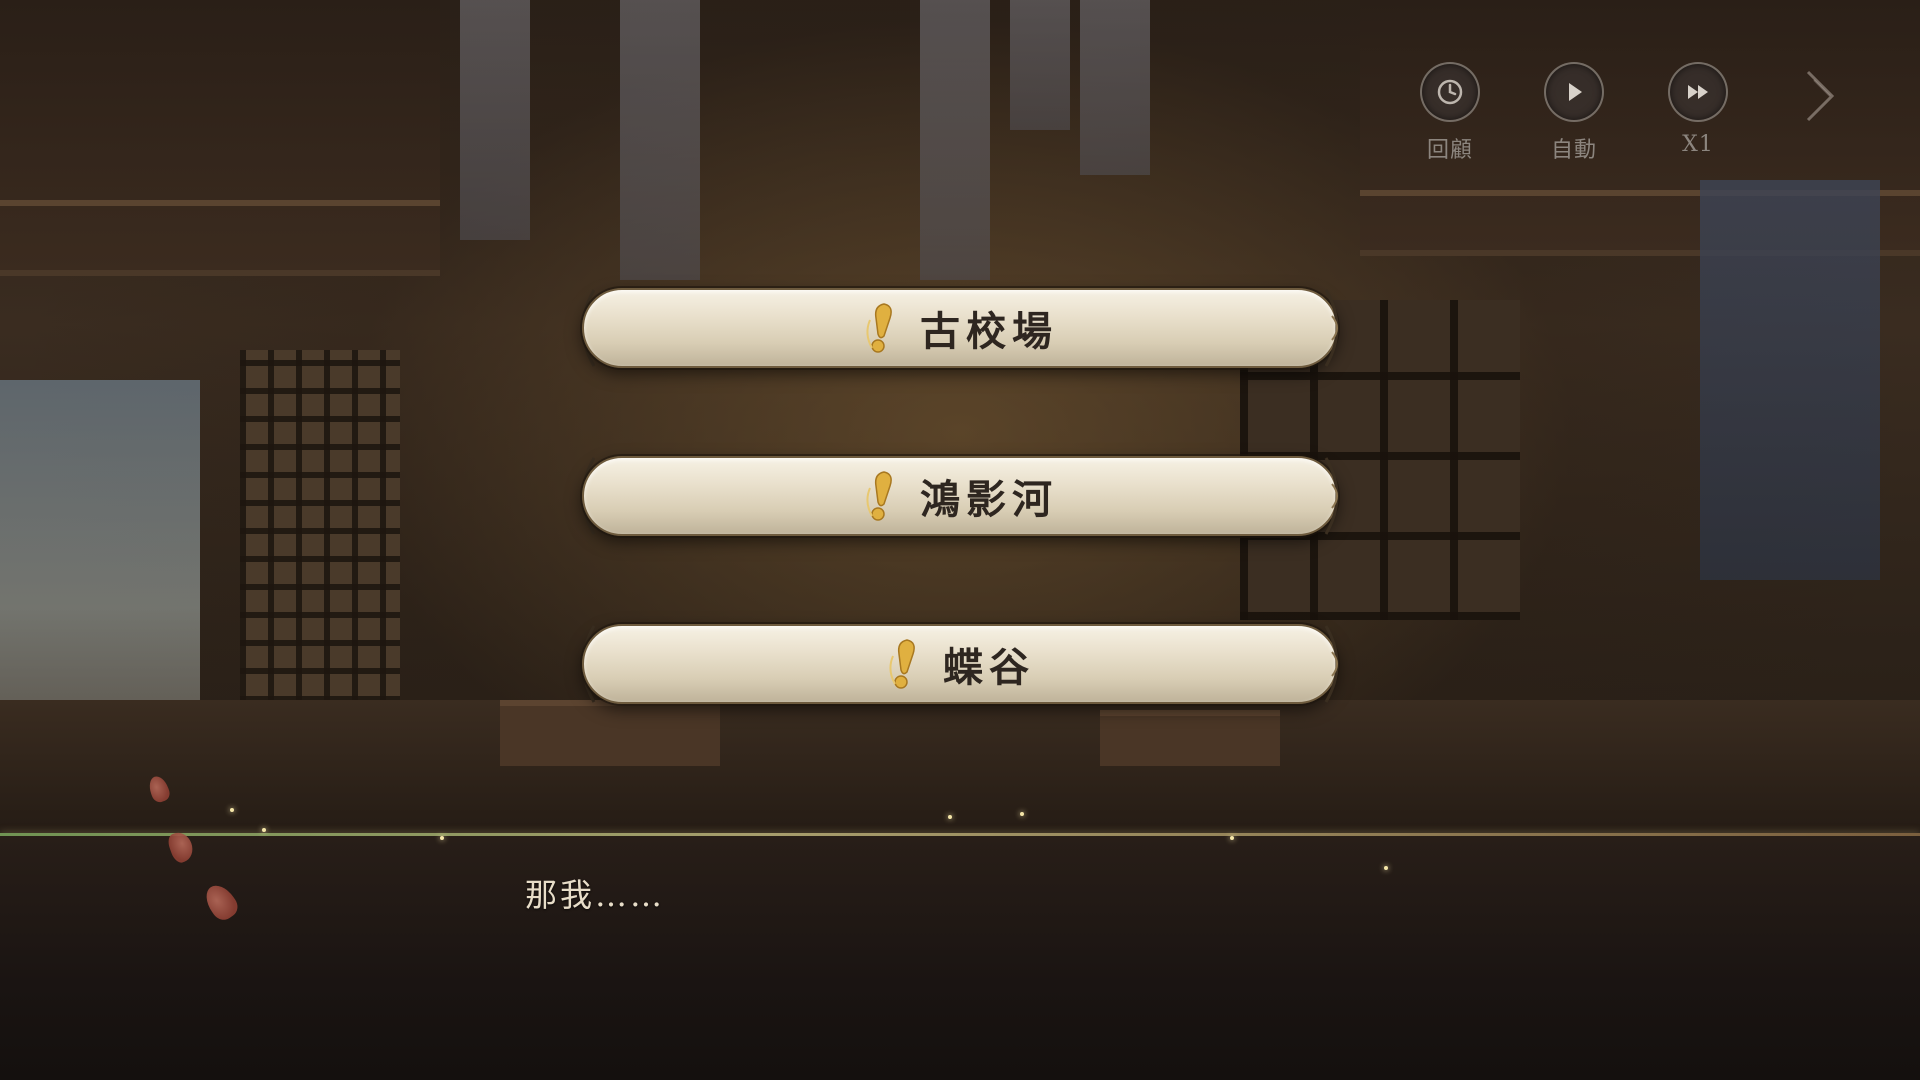 The width and height of the screenshot is (1920, 1080). I want to click on clock-icon, so click(1450, 92).